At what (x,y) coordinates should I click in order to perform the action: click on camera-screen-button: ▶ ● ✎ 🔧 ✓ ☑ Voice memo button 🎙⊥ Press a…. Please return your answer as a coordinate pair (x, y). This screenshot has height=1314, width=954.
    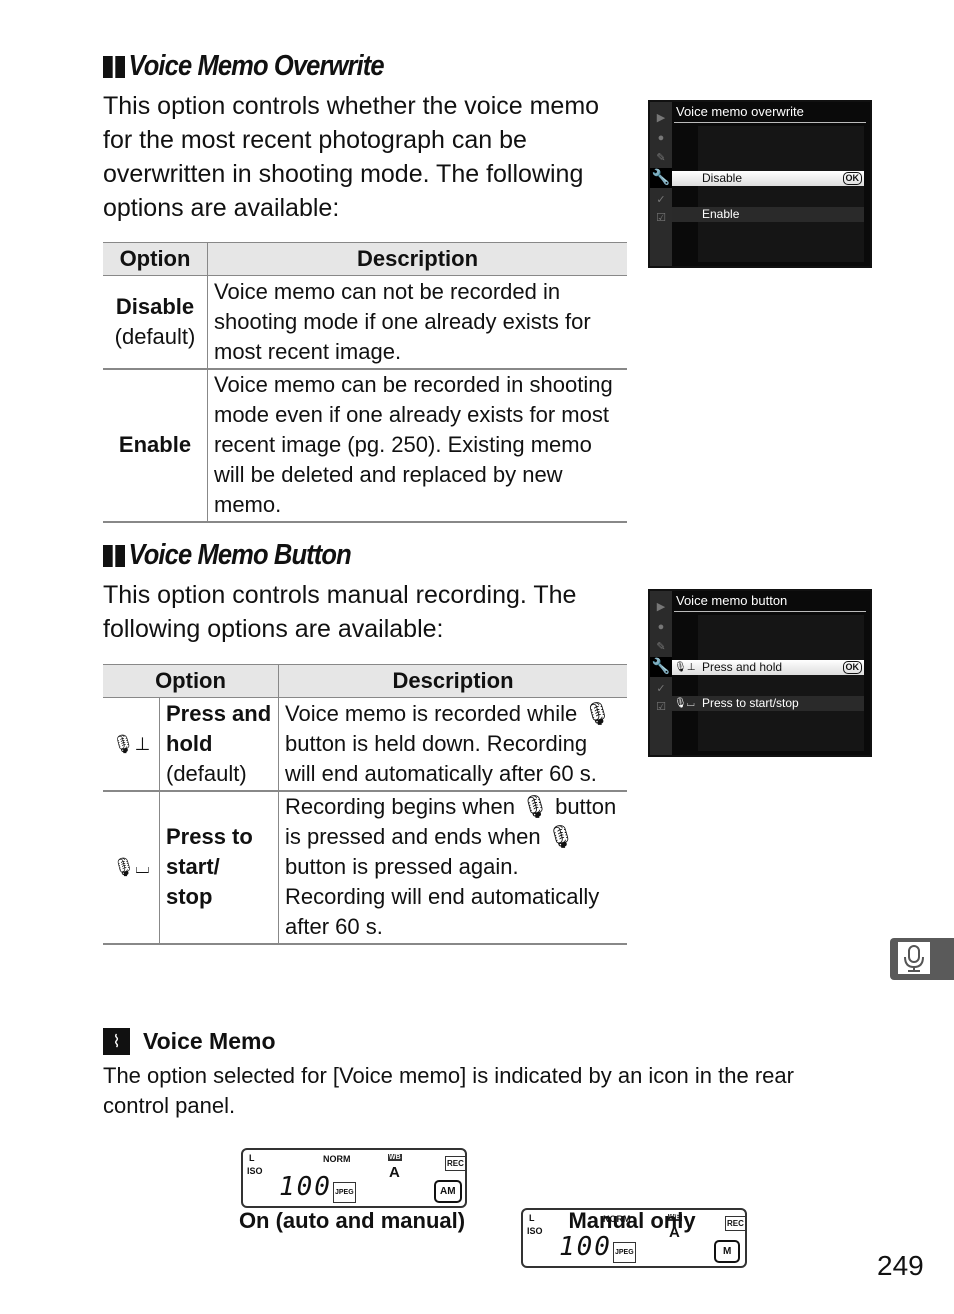
    Looking at the image, I should click on (760, 673).